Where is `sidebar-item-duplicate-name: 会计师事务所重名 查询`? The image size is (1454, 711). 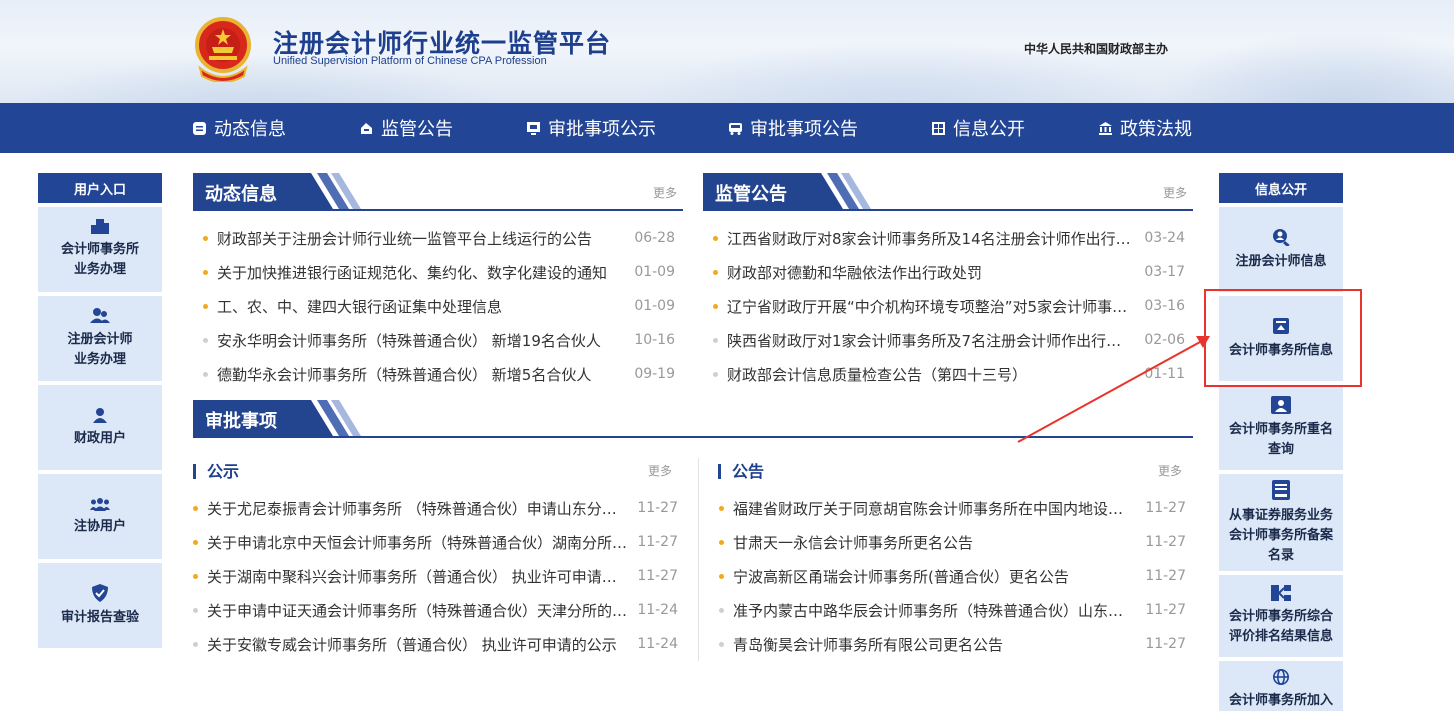 sidebar-item-duplicate-name: 会计师事务所重名 查询 is located at coordinates (1281, 427).